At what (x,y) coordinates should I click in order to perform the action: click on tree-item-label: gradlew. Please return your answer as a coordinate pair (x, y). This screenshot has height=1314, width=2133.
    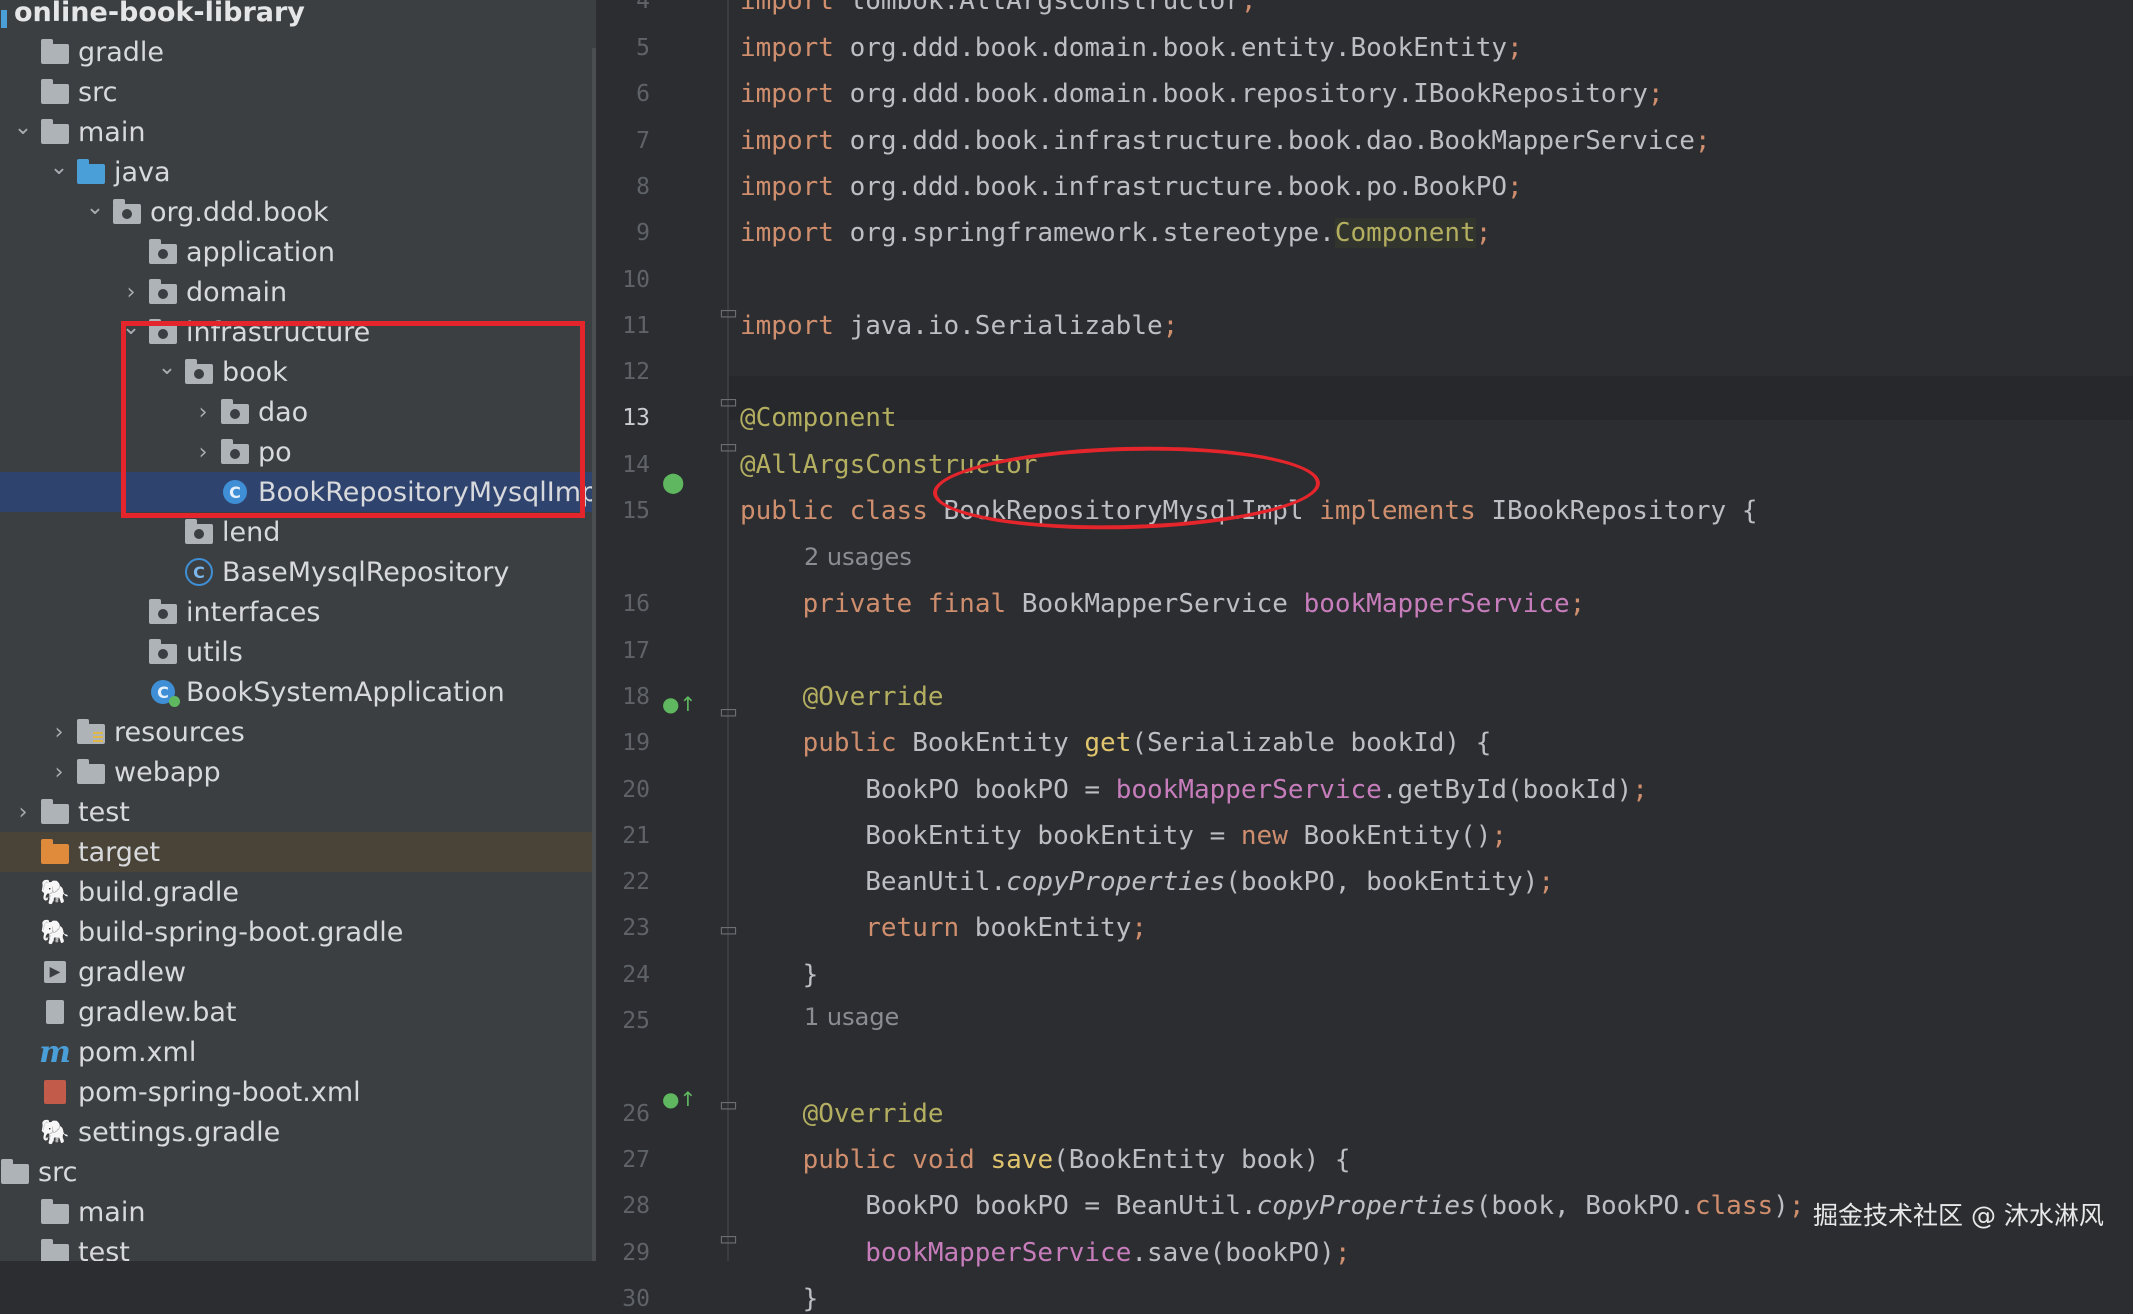
    Looking at the image, I should click on (132, 972).